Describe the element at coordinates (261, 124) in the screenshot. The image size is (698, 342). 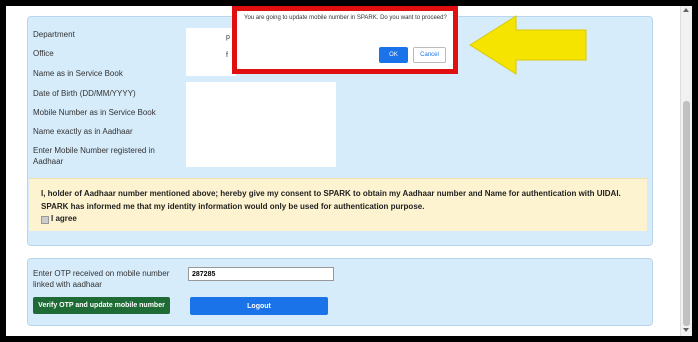
I see `details-values-box` at that location.